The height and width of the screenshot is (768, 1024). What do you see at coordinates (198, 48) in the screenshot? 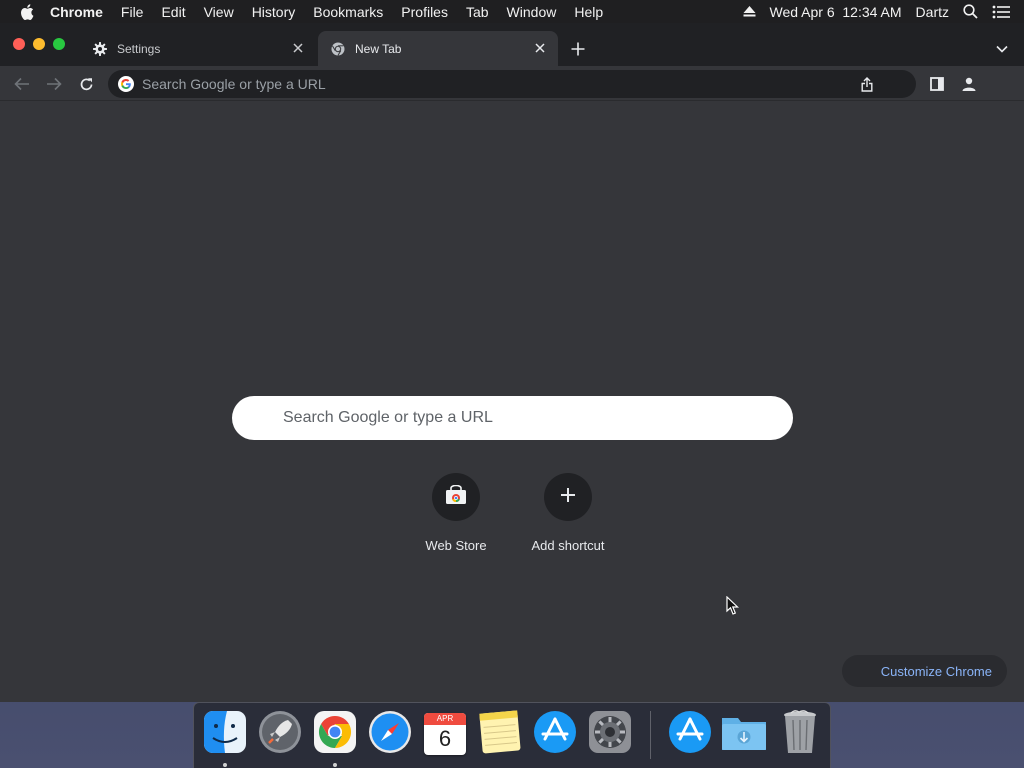
I see `tab-settings: Settings` at bounding box center [198, 48].